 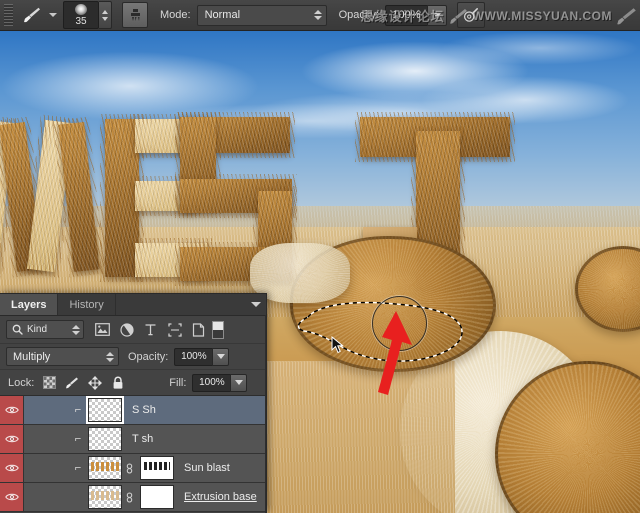 I want to click on toggle-brush-panel-button, so click(x=135, y=15).